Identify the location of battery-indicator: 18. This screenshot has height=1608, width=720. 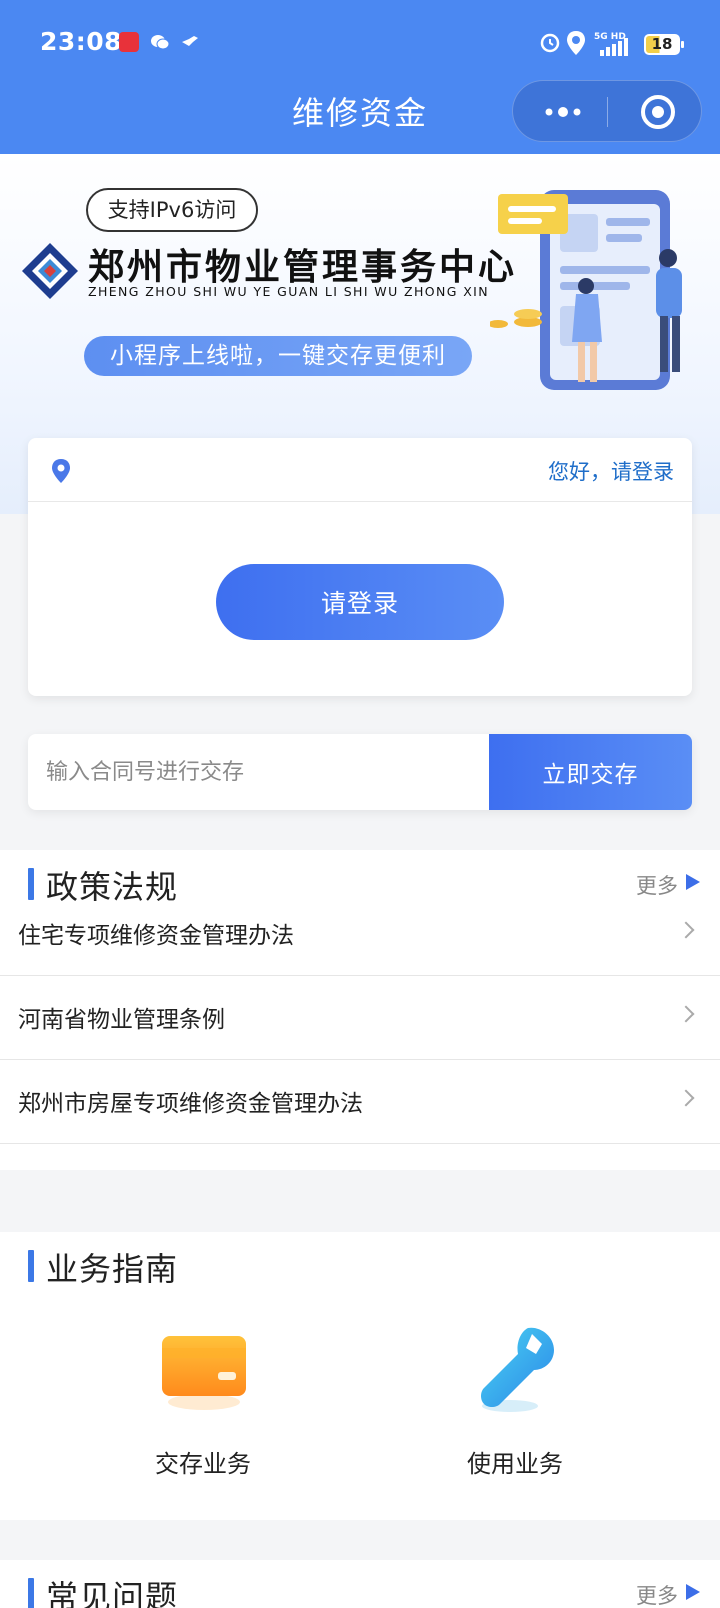
(664, 44).